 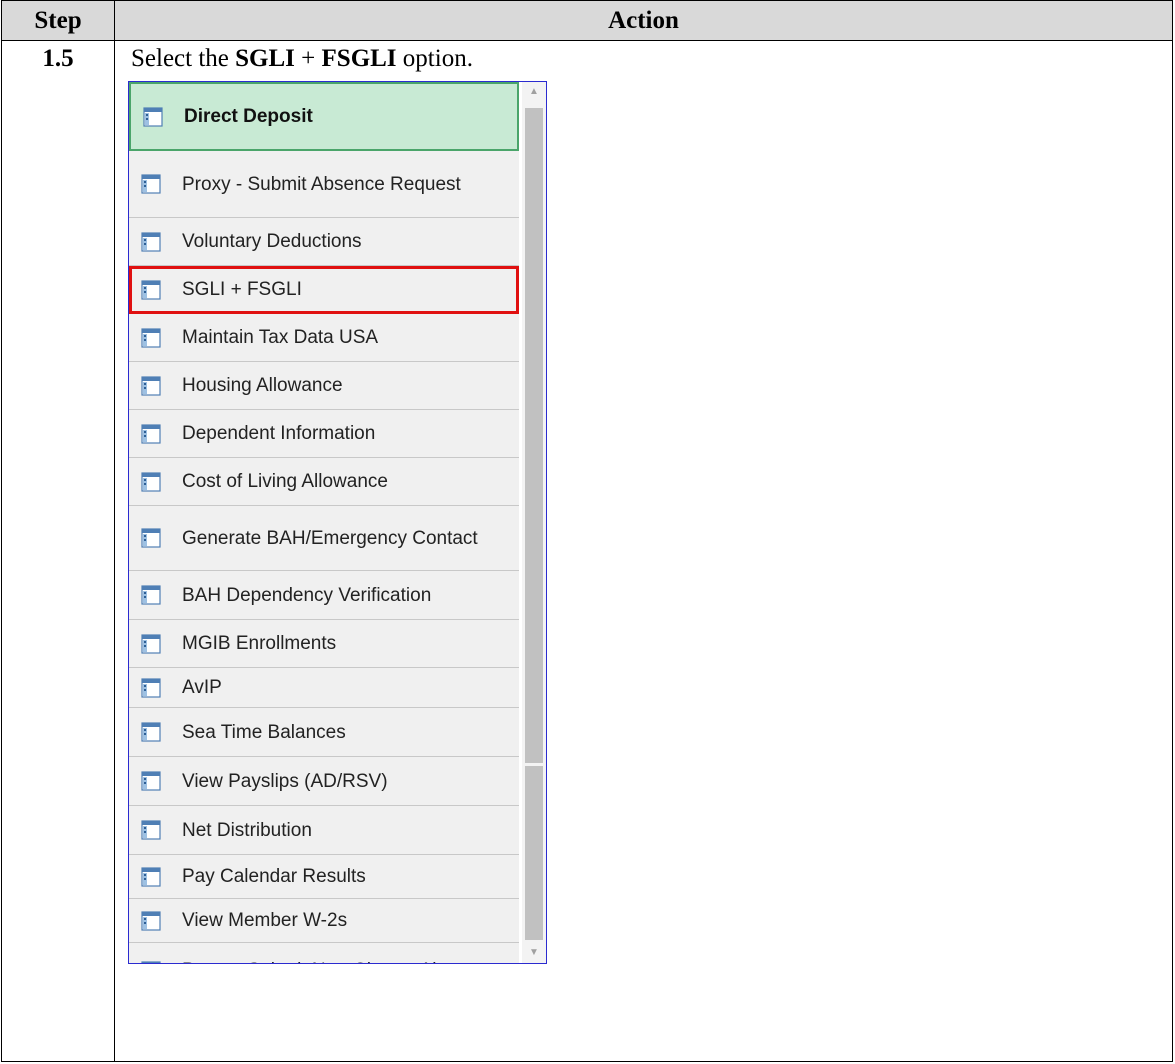 I want to click on menu-item: Proxy - Submit Absence Request, so click(x=324, y=184).